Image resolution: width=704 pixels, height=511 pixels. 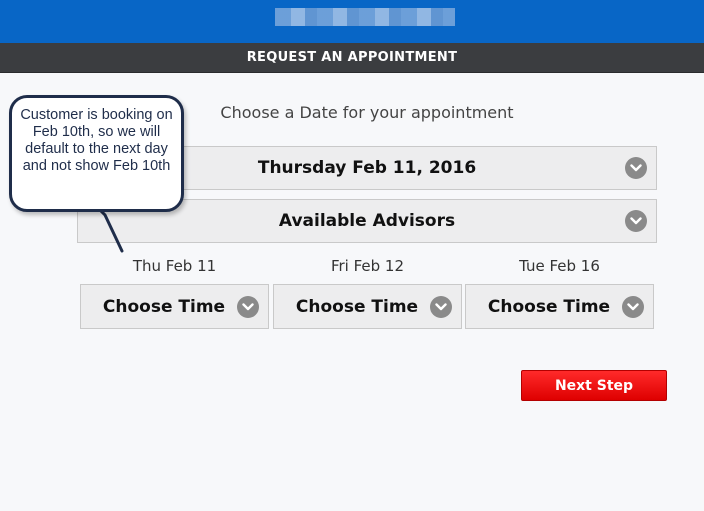 What do you see at coordinates (367, 221) in the screenshot?
I see `advisor-select-value: Available Advisors` at bounding box center [367, 221].